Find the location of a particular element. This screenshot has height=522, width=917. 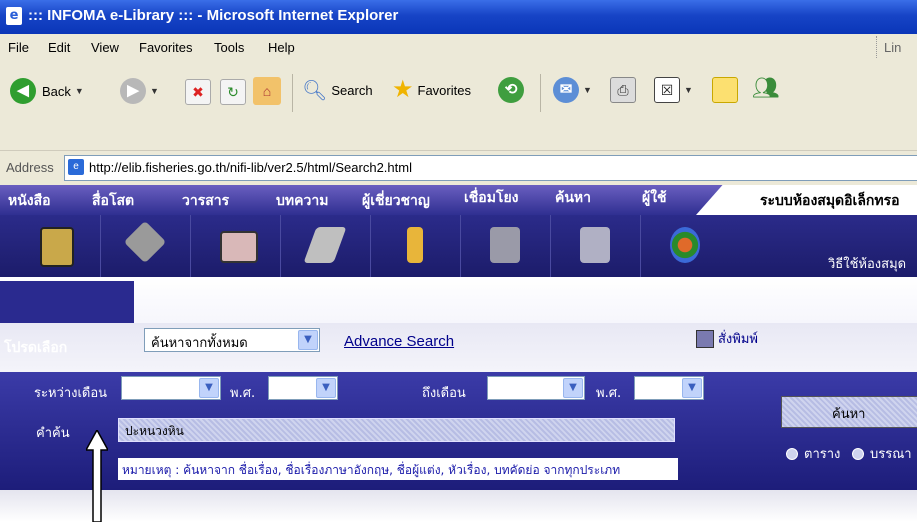

site-title: ระบบห้องสมุดอิเล็กทรอ is located at coordinates (830, 201).